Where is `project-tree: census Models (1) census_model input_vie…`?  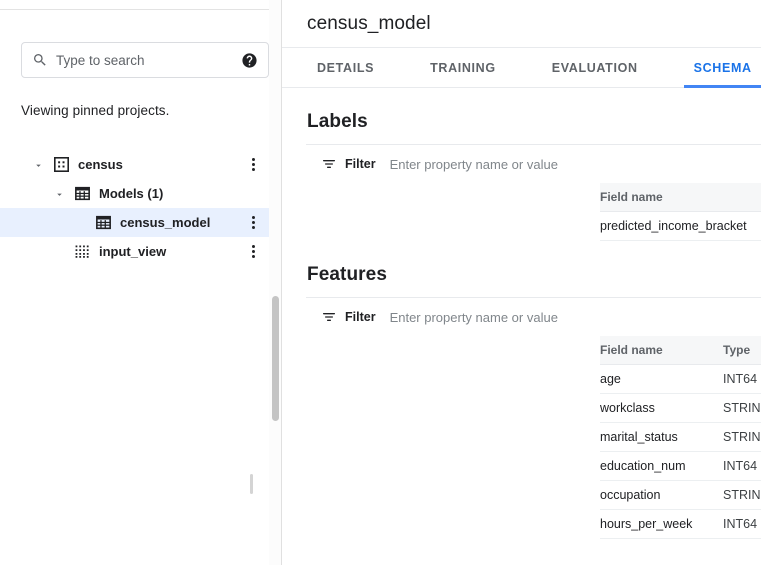
project-tree: census Models (1) census_model input_vie… is located at coordinates (135, 208).